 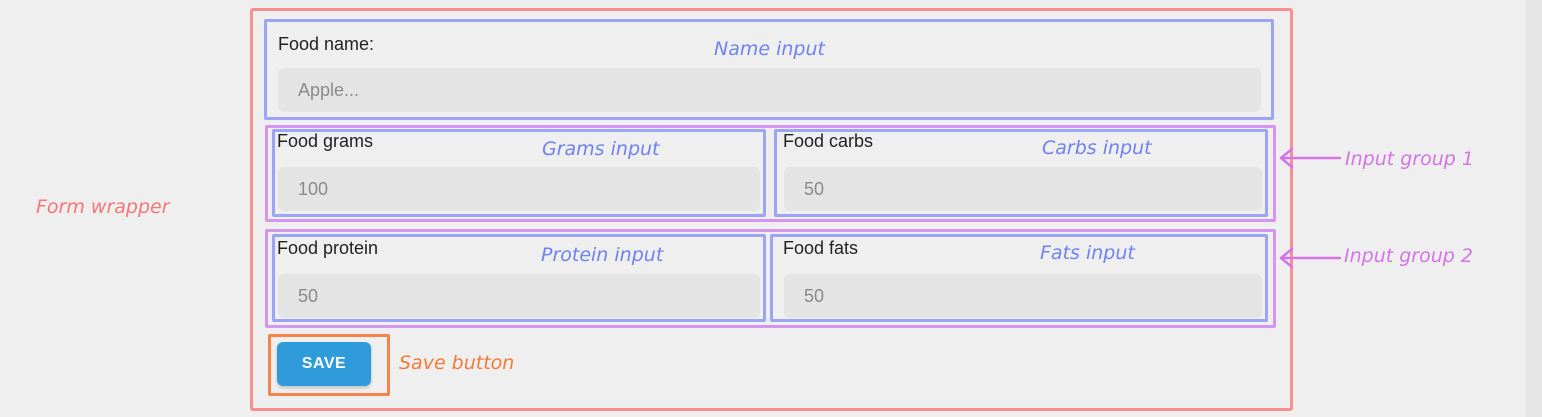 I want to click on scrollbar-track, so click(x=1534, y=208).